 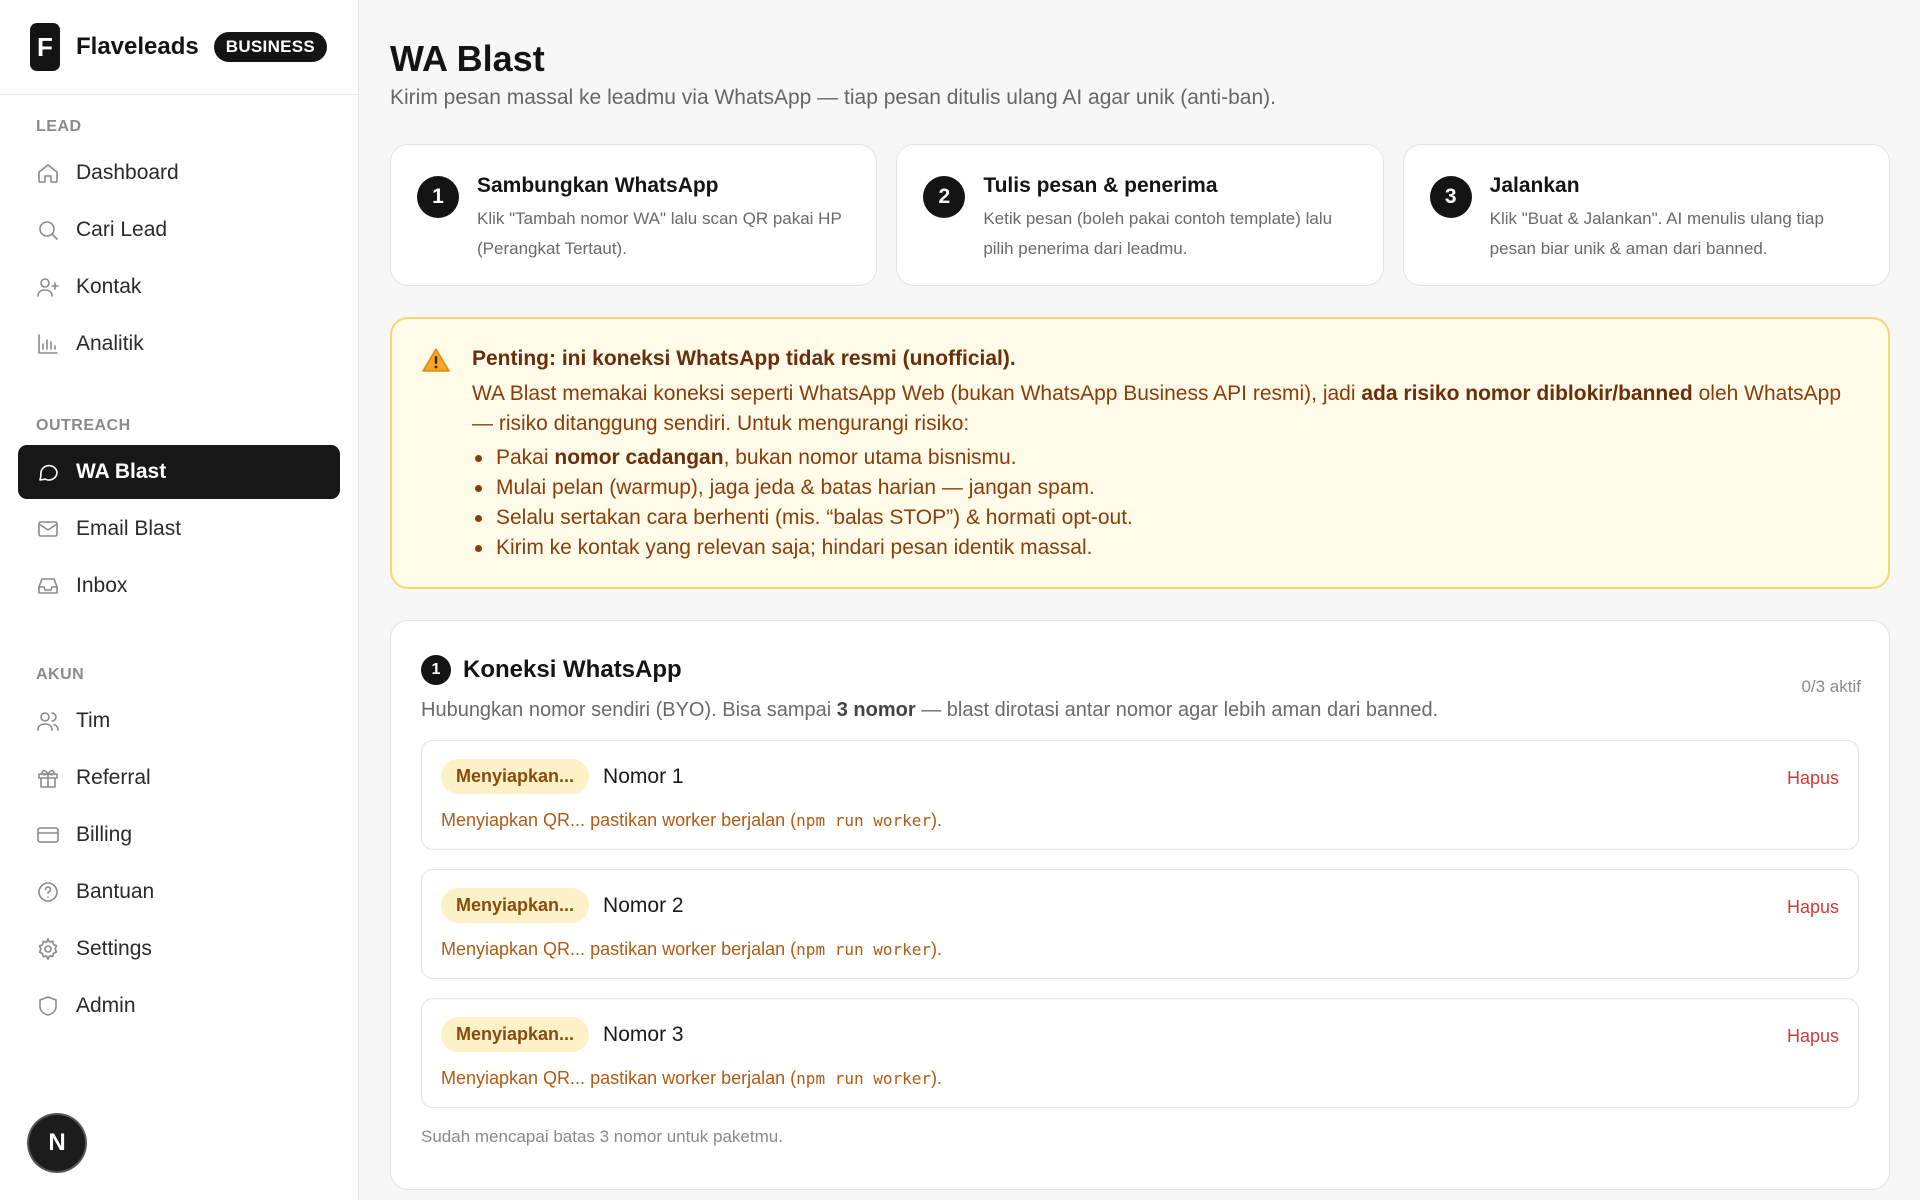 What do you see at coordinates (179, 892) in the screenshot?
I see `sidebar-item-bantuan: Bantuan` at bounding box center [179, 892].